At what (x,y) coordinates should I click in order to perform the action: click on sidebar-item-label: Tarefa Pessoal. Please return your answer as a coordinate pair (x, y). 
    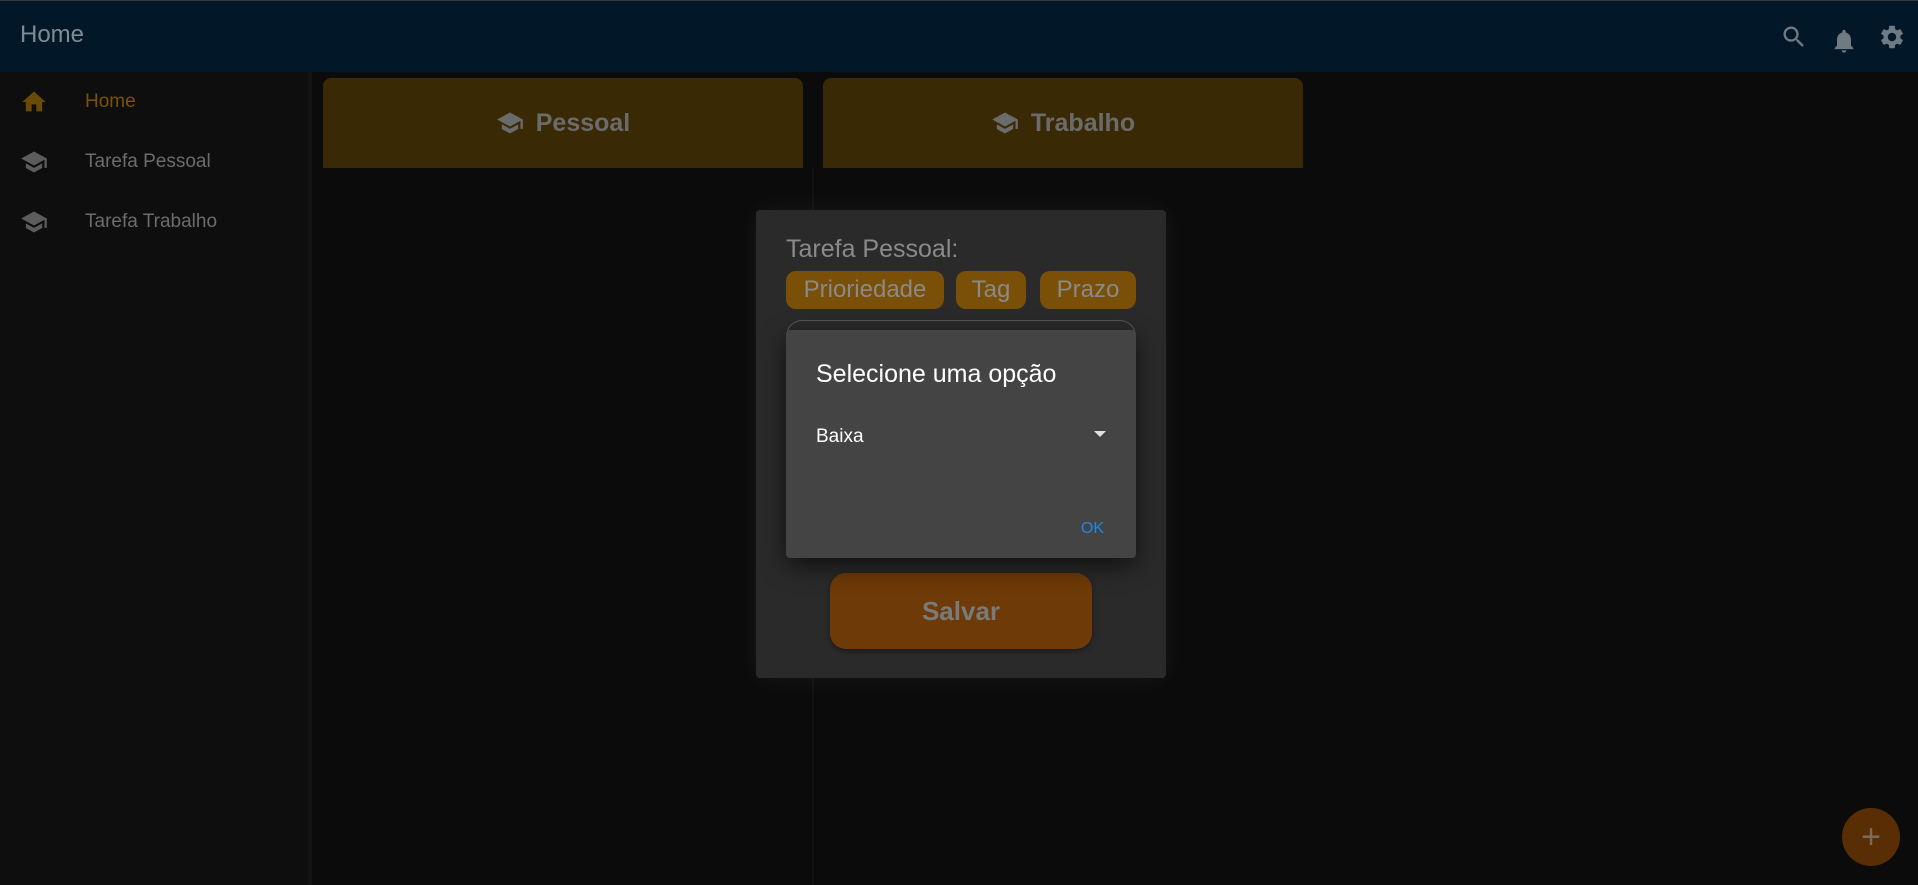
    Looking at the image, I should click on (148, 161).